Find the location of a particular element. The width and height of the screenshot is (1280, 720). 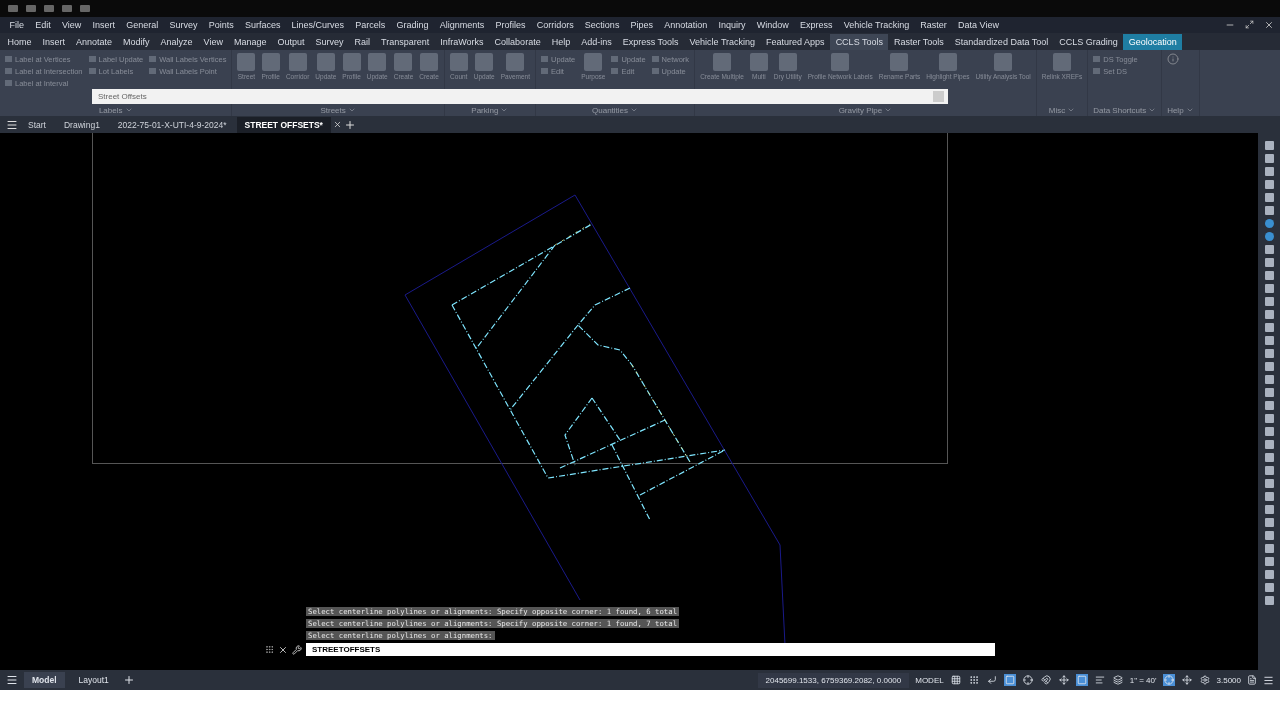

street-offsets-dialog-title: Street Offsets is located at coordinates (520, 96).